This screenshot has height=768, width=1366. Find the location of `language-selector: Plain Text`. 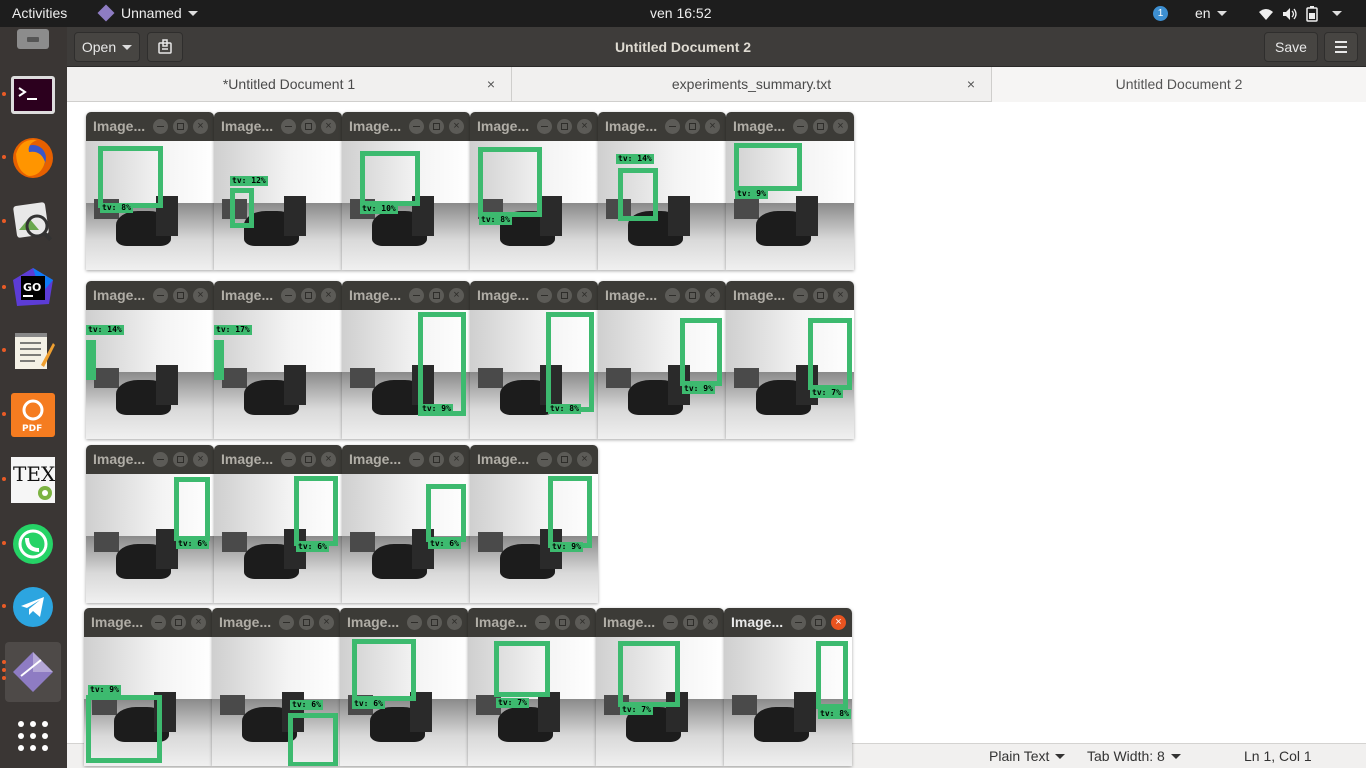

language-selector: Plain Text is located at coordinates (1027, 756).